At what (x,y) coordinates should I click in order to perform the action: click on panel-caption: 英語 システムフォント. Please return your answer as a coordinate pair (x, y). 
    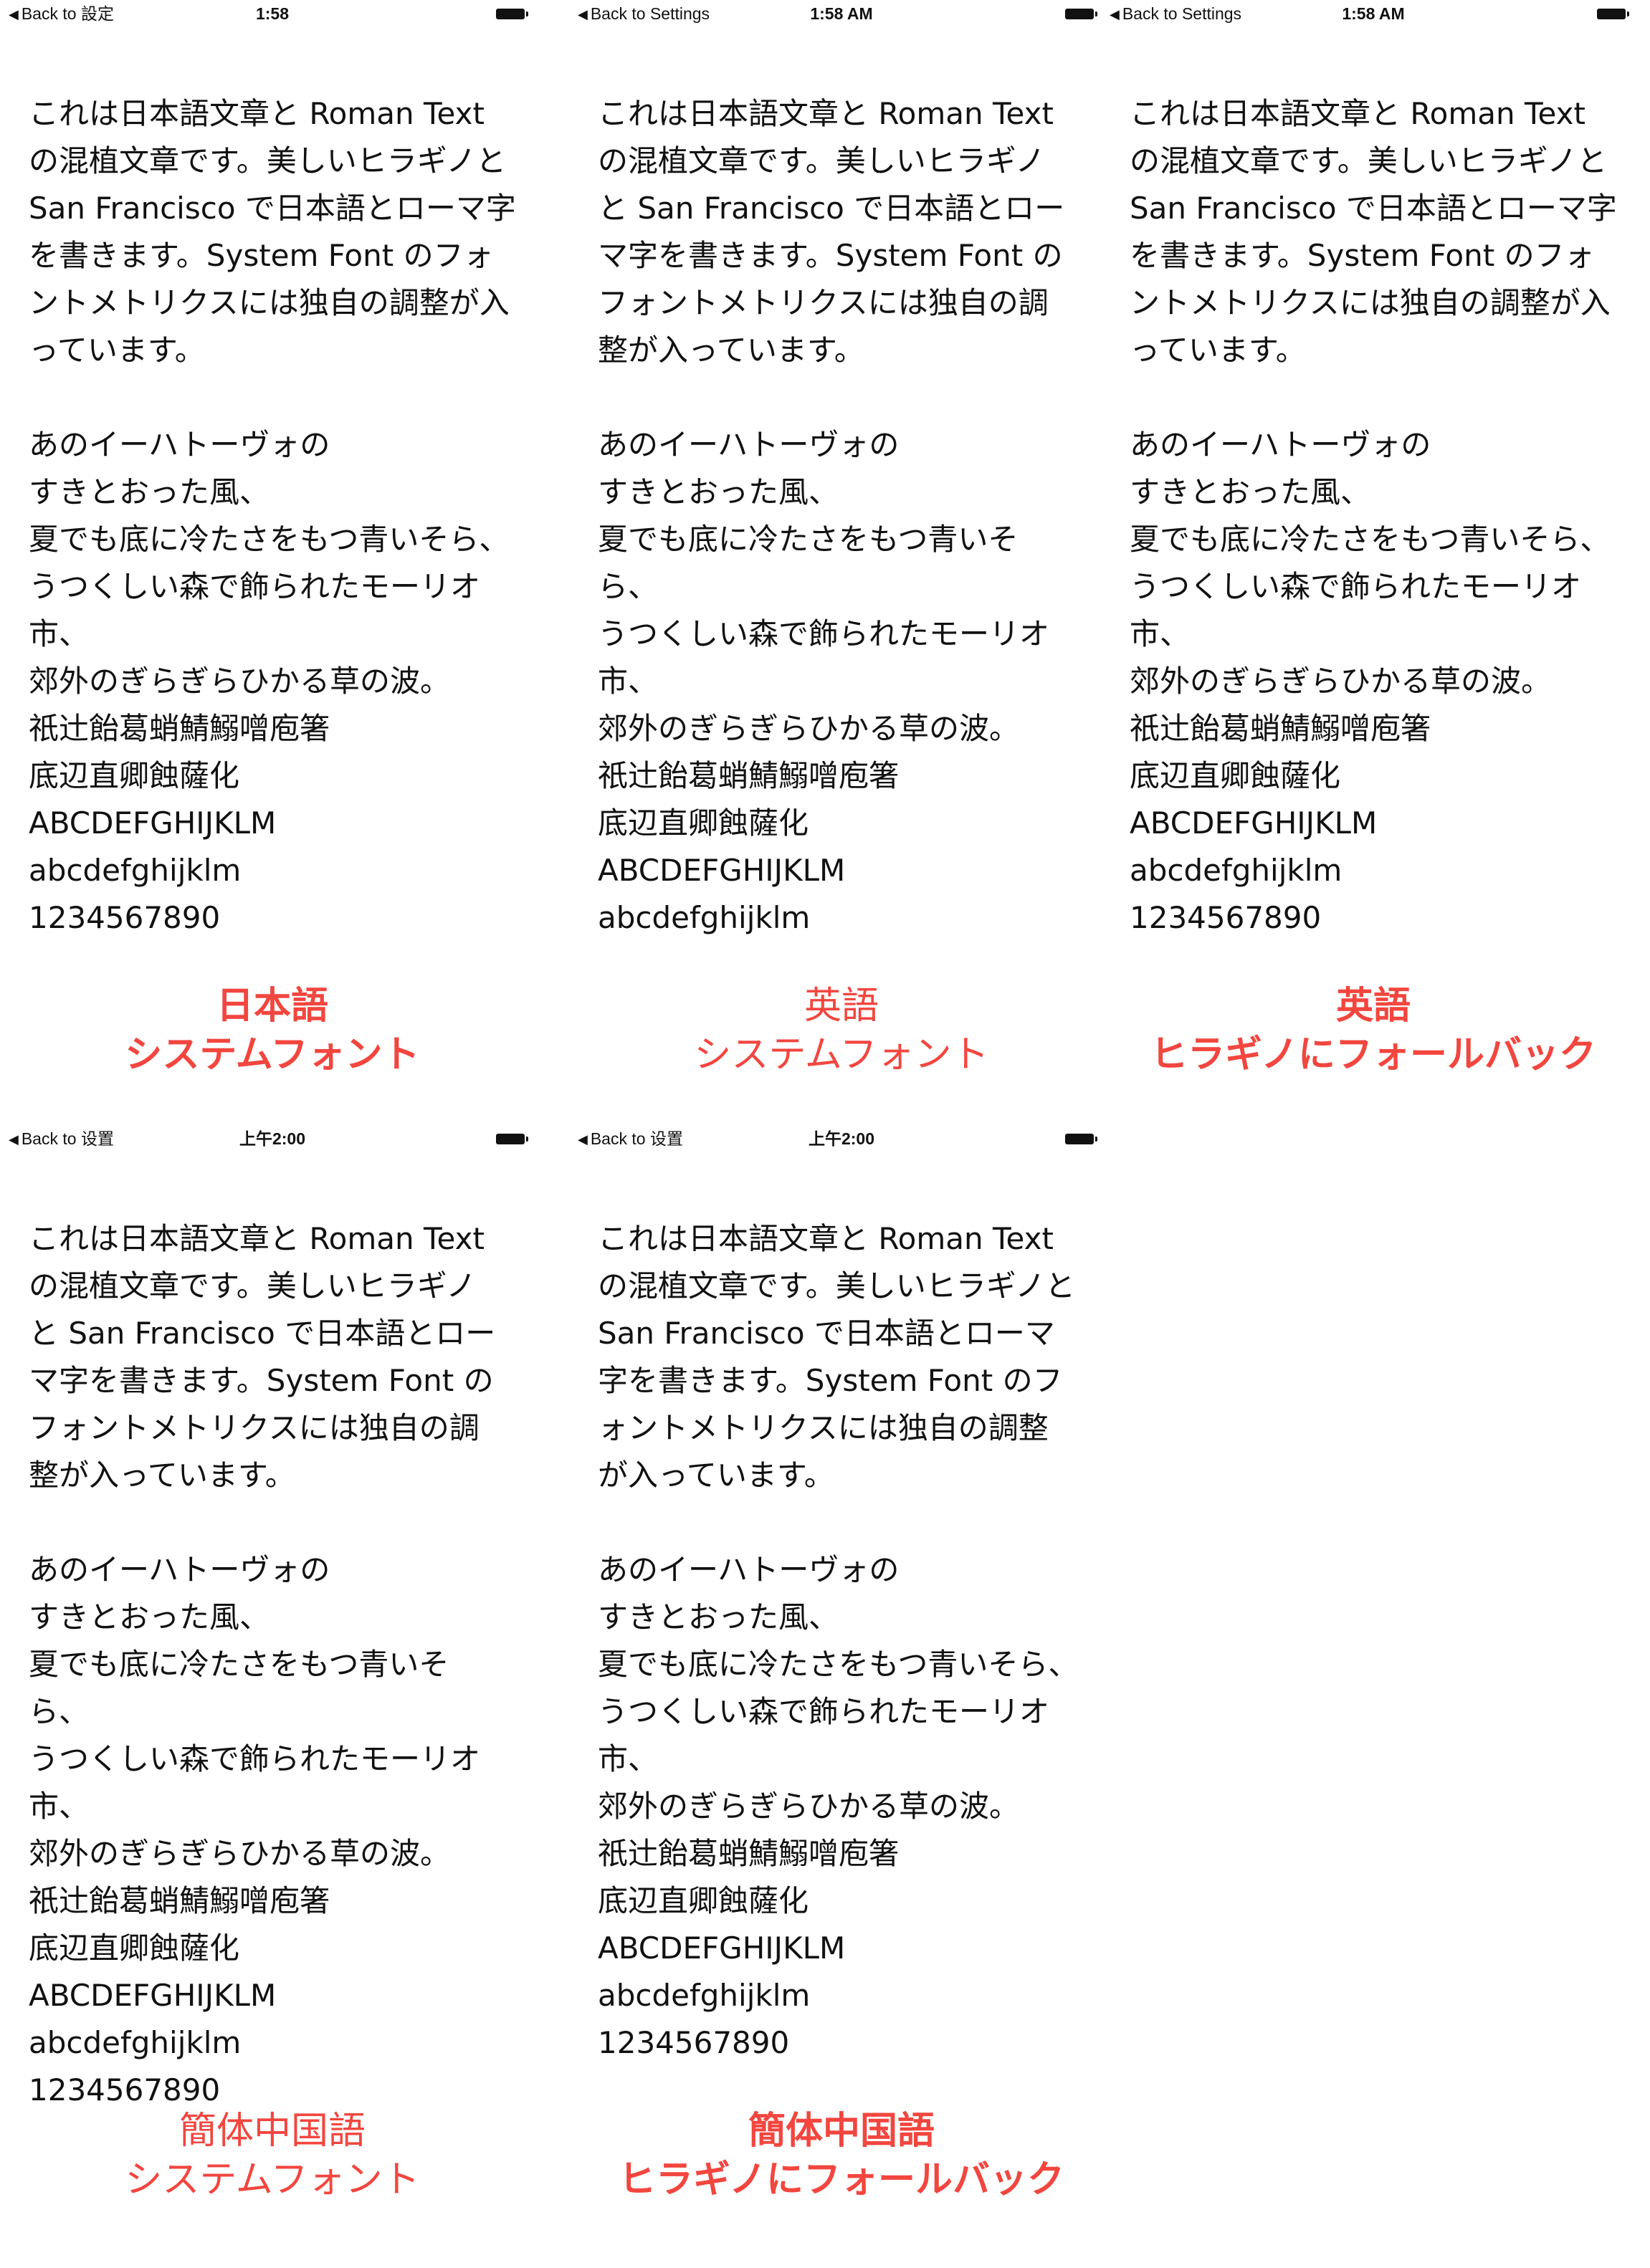
    Looking at the image, I should click on (841, 1030).